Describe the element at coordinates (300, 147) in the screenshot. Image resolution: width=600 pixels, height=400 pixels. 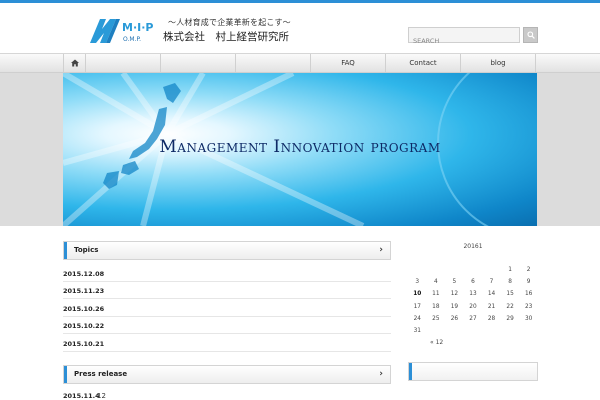
I see `banner-title: Management Innovation program` at that location.